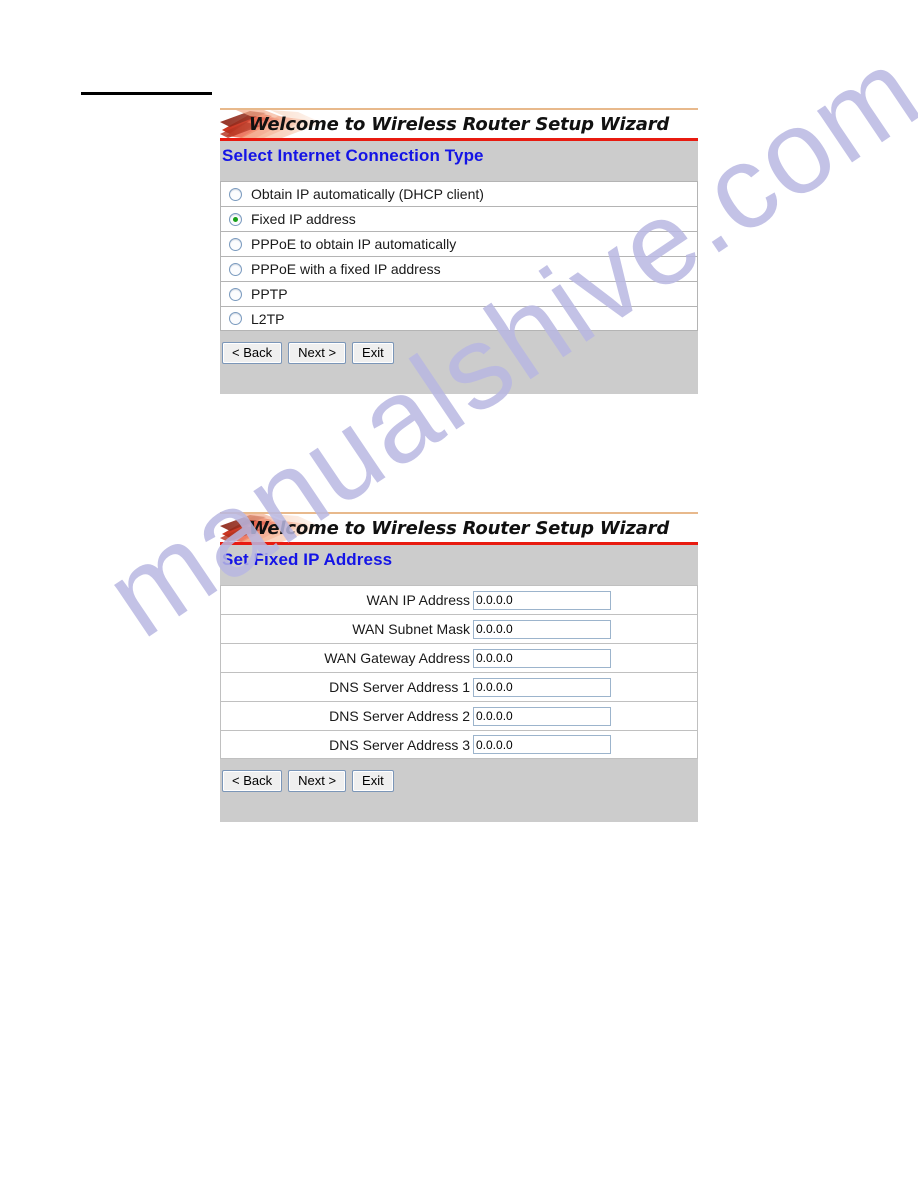  What do you see at coordinates (411, 629) in the screenshot?
I see `field-label-wan-subnet-mask: WAN Subnet Mask` at bounding box center [411, 629].